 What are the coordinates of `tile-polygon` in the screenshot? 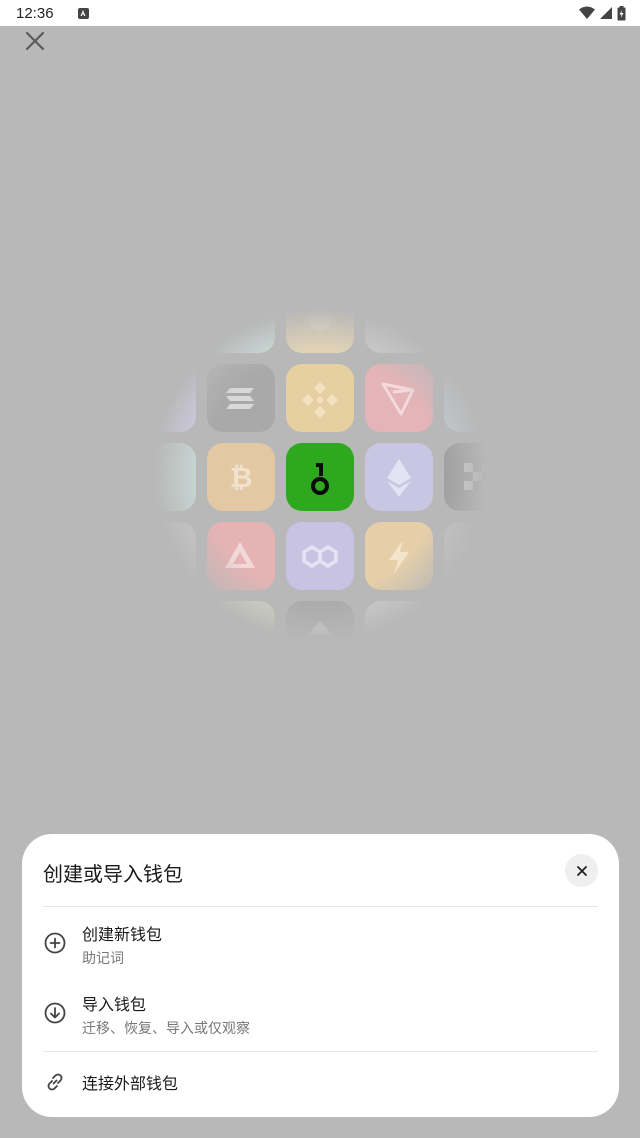 It's located at (320, 556).